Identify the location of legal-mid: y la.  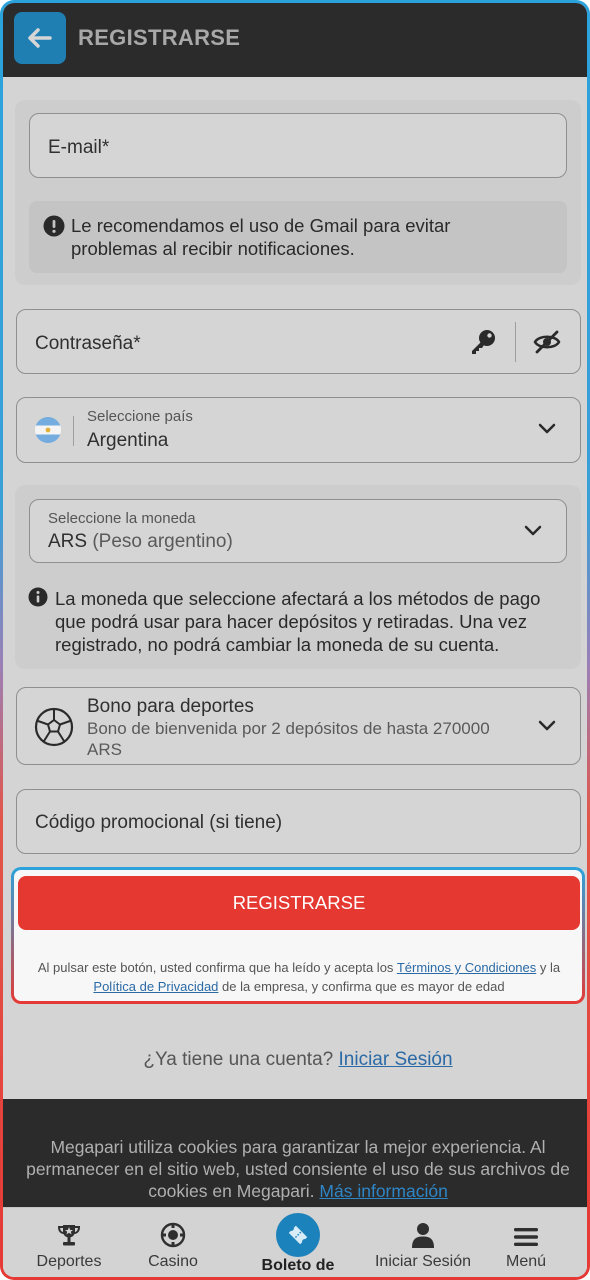
(548, 967).